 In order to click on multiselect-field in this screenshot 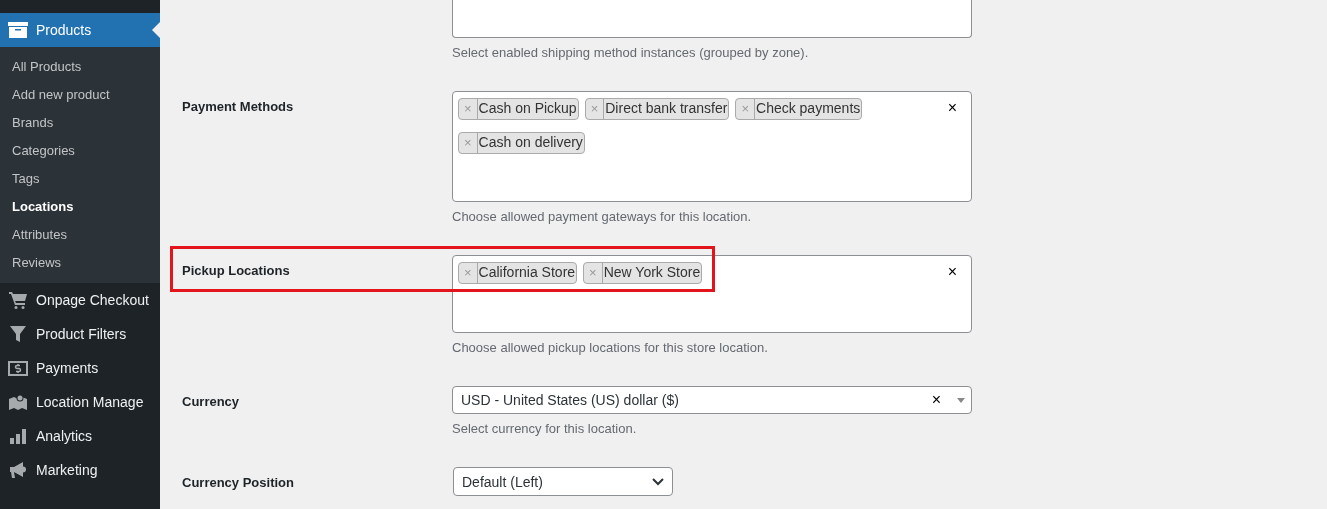, I will do `click(712, 19)`.